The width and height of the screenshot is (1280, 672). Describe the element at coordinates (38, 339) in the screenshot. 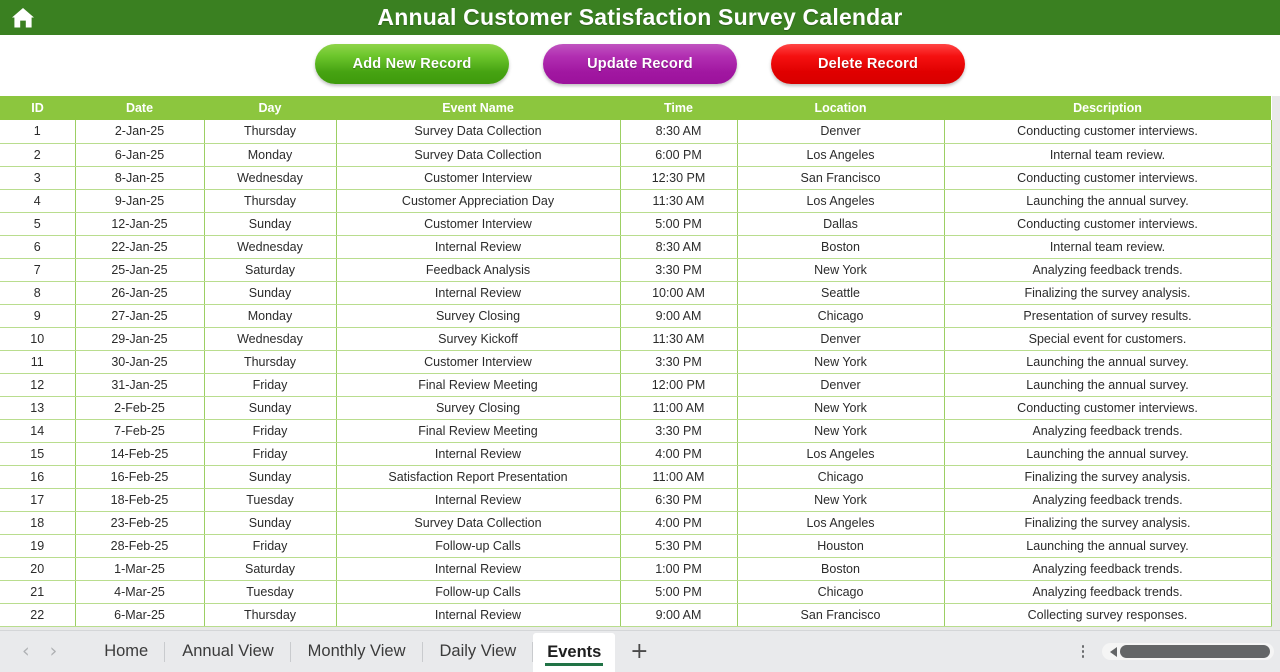

I see `cell-id: 10` at that location.